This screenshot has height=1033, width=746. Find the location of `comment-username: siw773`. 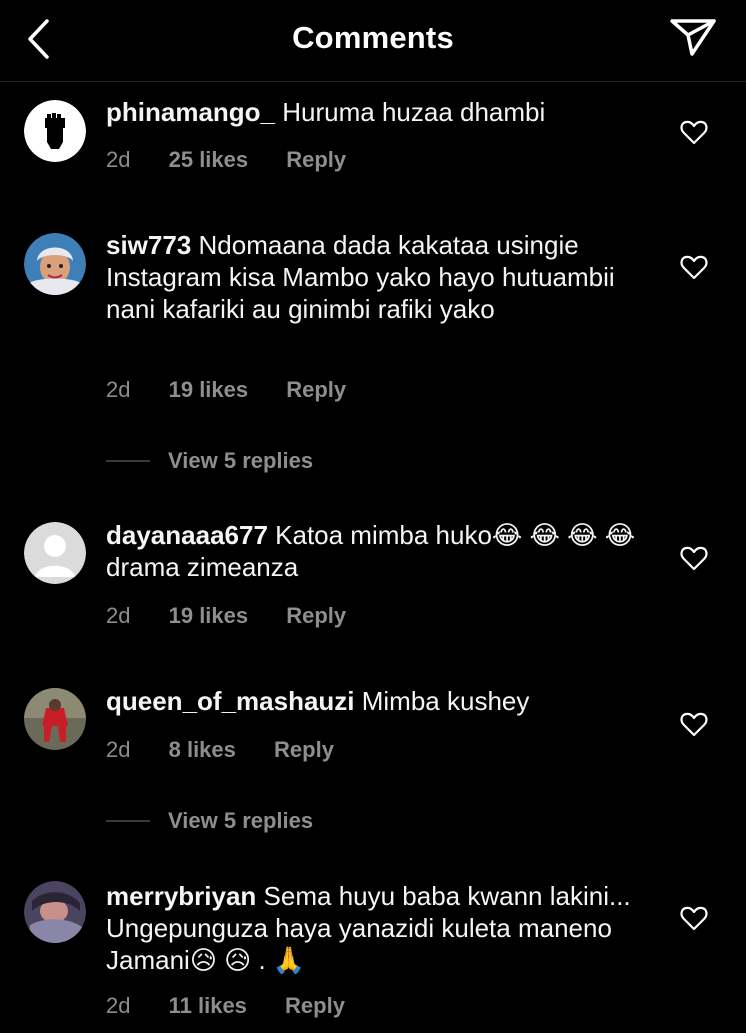

comment-username: siw773 is located at coordinates (148, 245).